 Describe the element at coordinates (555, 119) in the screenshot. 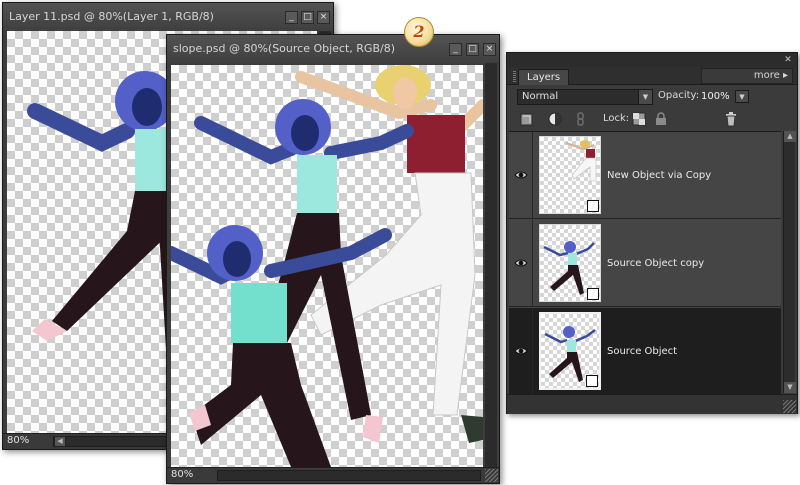

I see `adjustment-layer-icon` at that location.